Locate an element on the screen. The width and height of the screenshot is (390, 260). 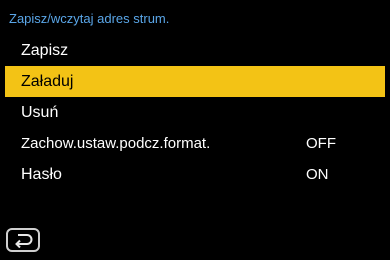
back-button is located at coordinates (23, 240).